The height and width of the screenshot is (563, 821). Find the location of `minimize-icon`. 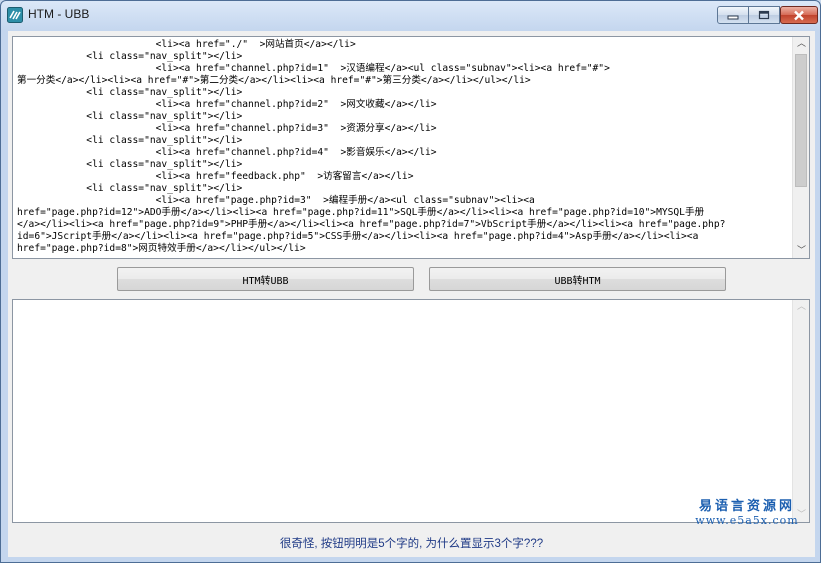

minimize-icon is located at coordinates (733, 17).